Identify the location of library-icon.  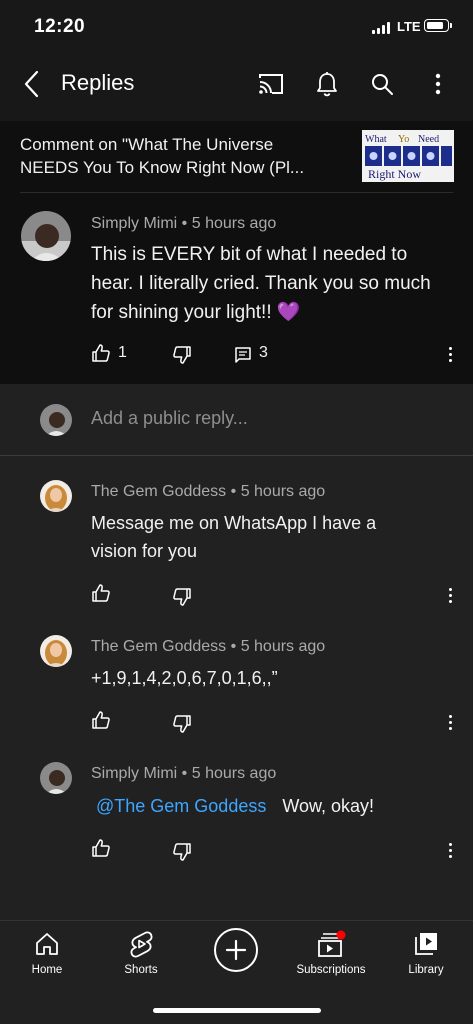
(426, 944).